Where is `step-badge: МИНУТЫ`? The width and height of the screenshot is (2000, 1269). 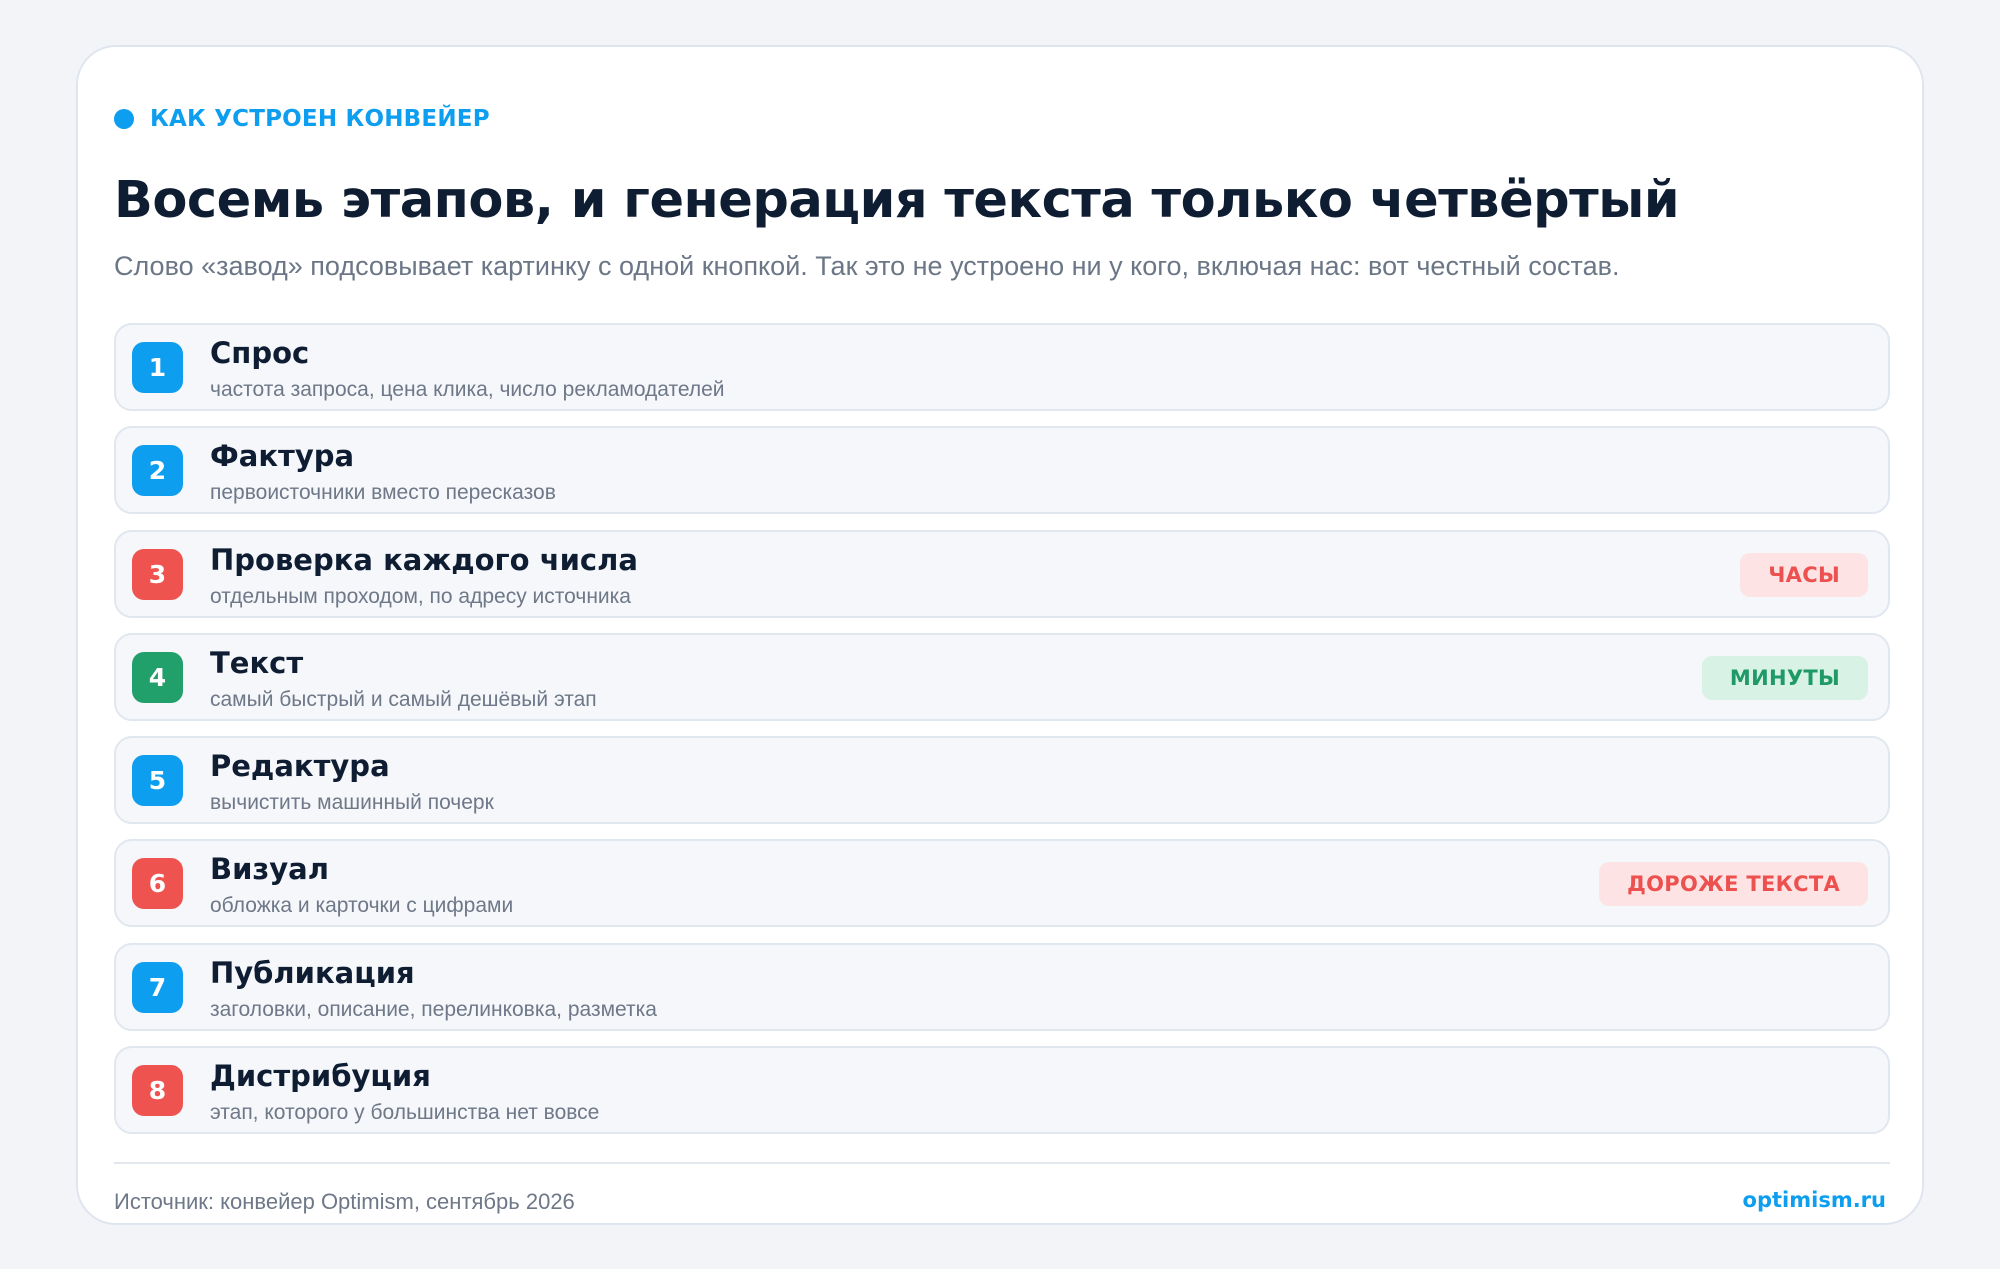
step-badge: МИНУТЫ is located at coordinates (1784, 677).